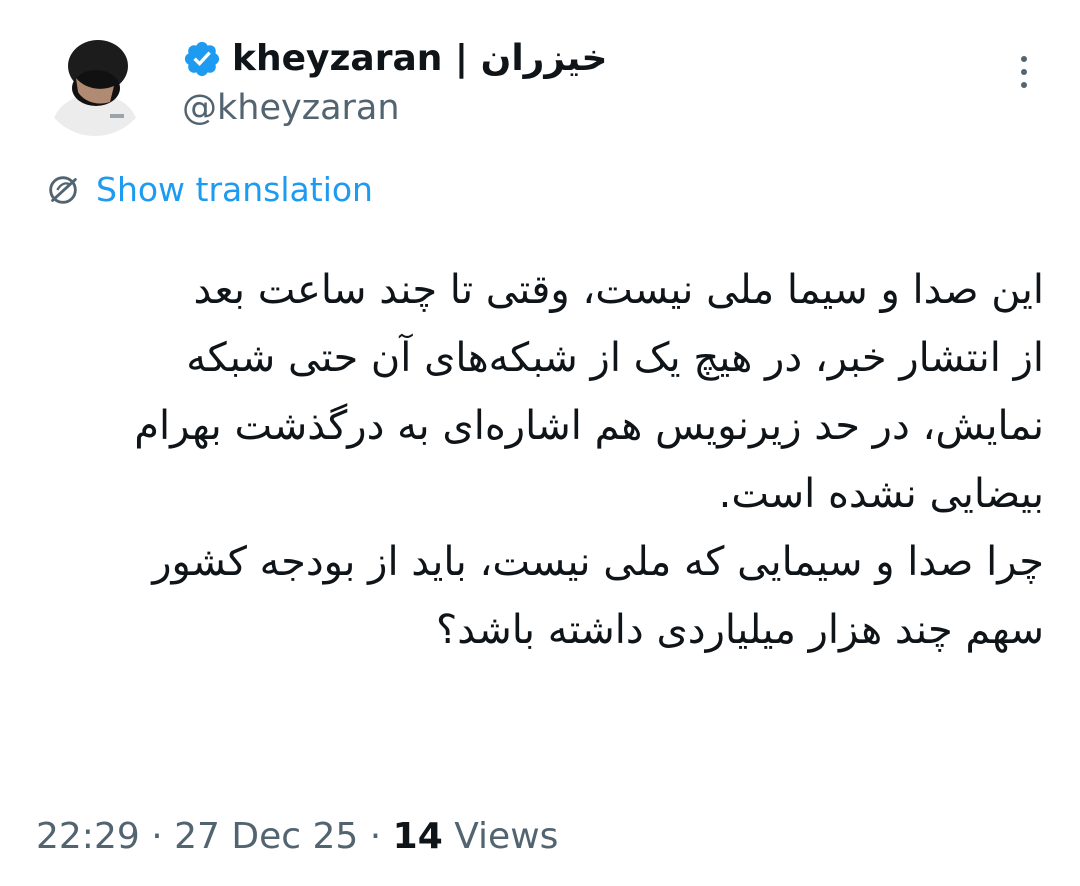 The image size is (1080, 886). Describe the element at coordinates (63, 189) in the screenshot. I see `globe-icon` at that location.